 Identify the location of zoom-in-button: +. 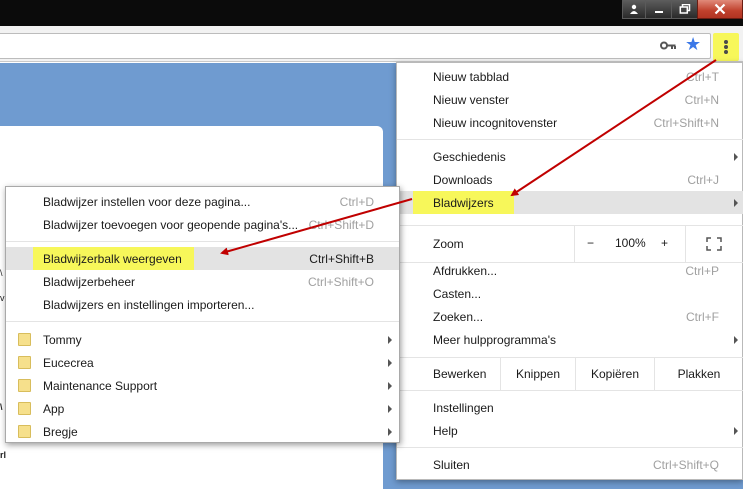
(664, 243).